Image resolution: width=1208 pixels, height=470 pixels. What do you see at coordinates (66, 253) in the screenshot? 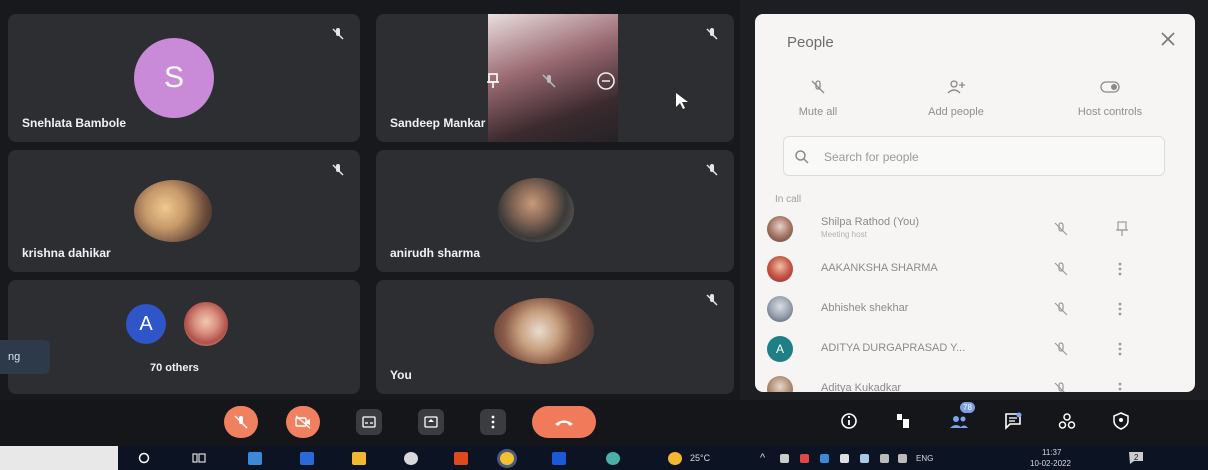
I see `participant-name: krishna dahikar` at bounding box center [66, 253].